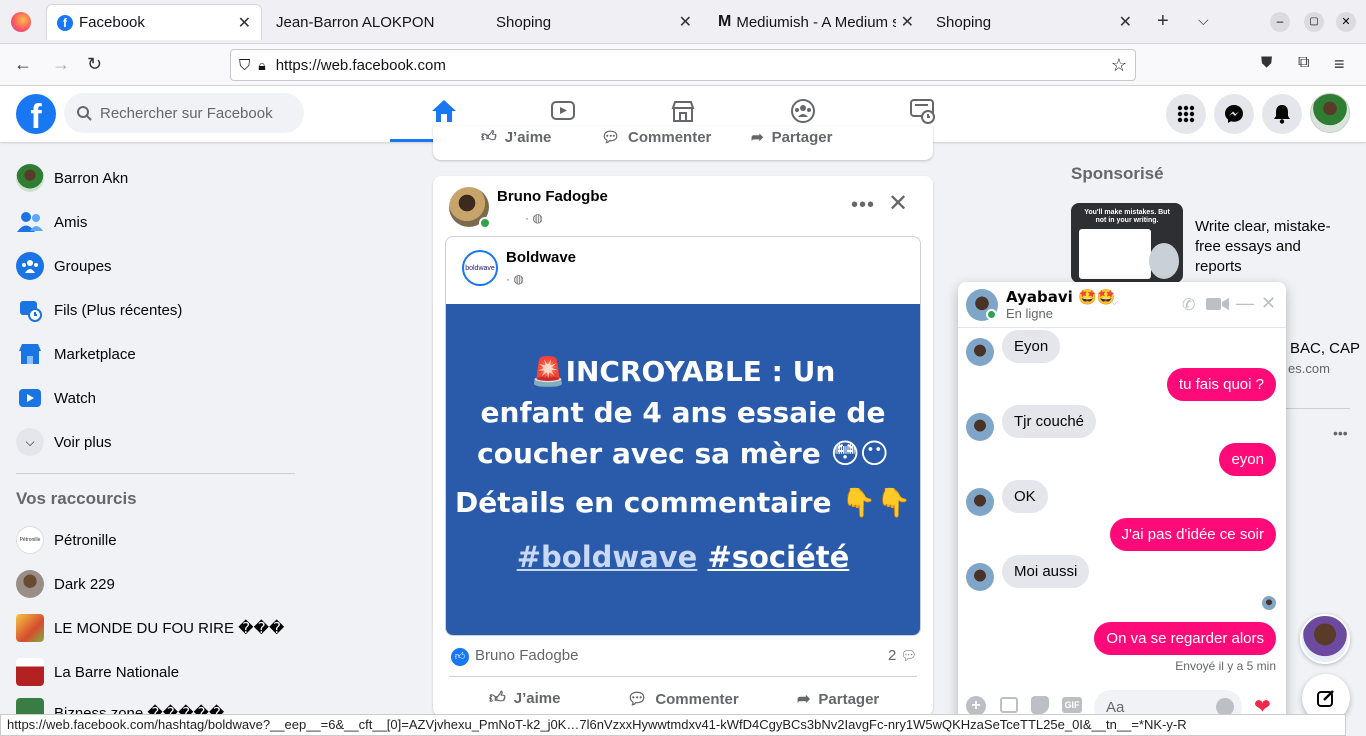 The image size is (1366, 736). Describe the element at coordinates (1040, 705) in the screenshot. I see `sticker-icon` at that location.